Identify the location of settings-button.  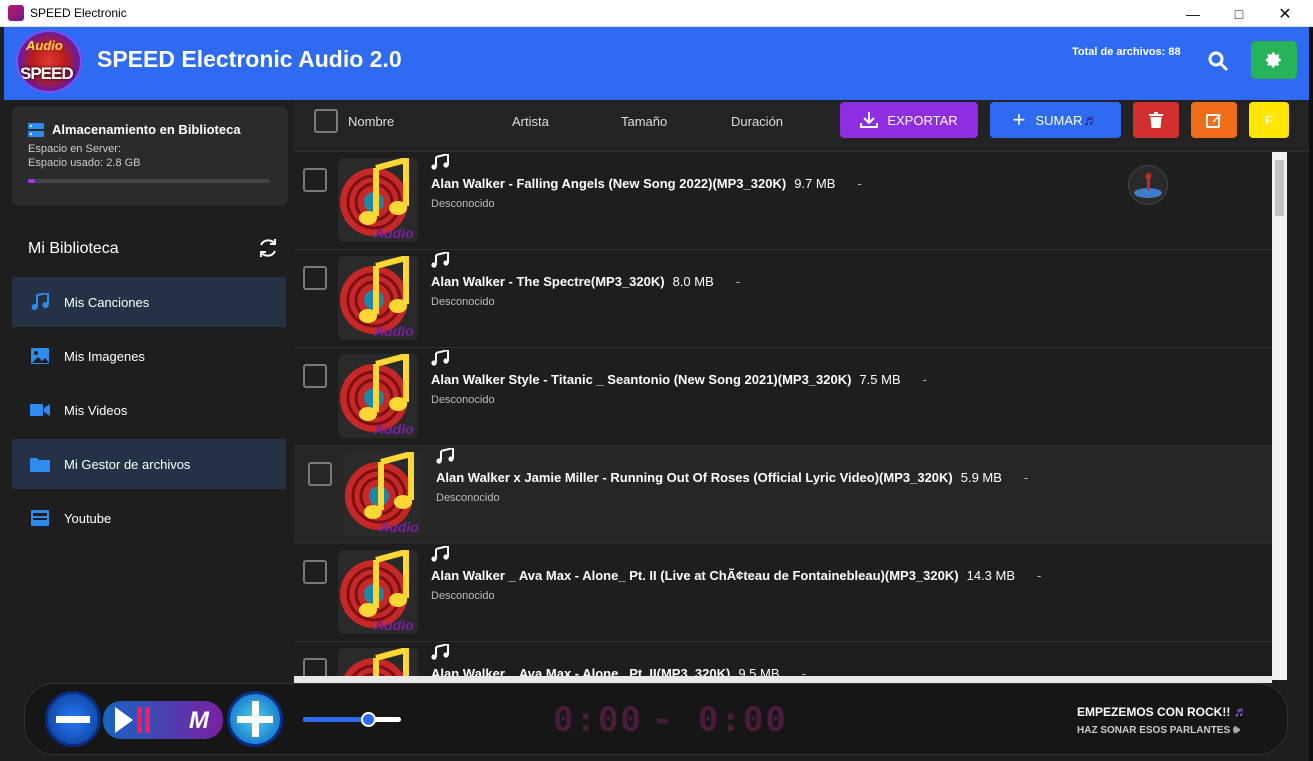
(1274, 60).